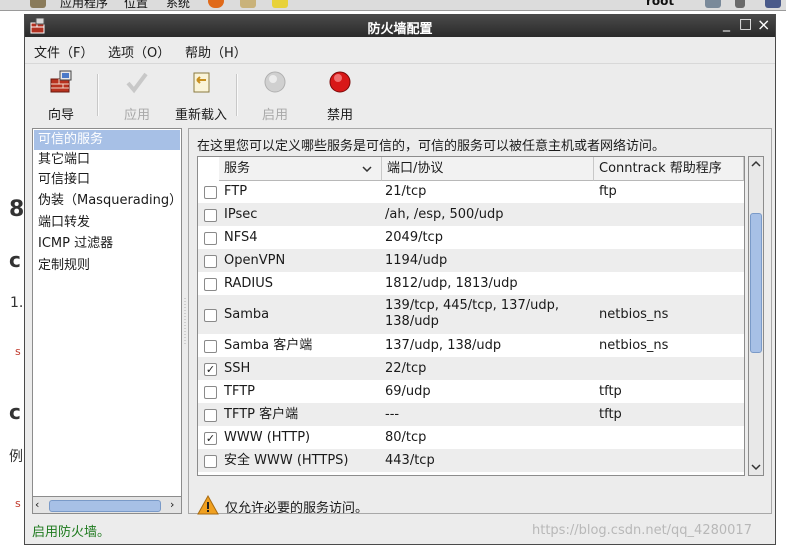  What do you see at coordinates (60, 115) in the screenshot?
I see `wizard-label: 向导` at bounding box center [60, 115].